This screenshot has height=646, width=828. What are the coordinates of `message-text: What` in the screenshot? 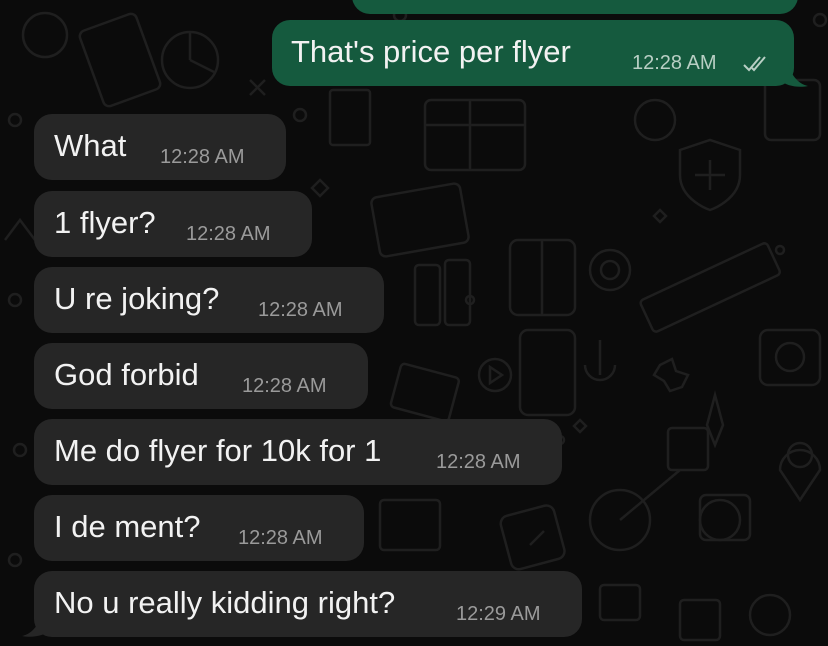 It's located at (90, 145).